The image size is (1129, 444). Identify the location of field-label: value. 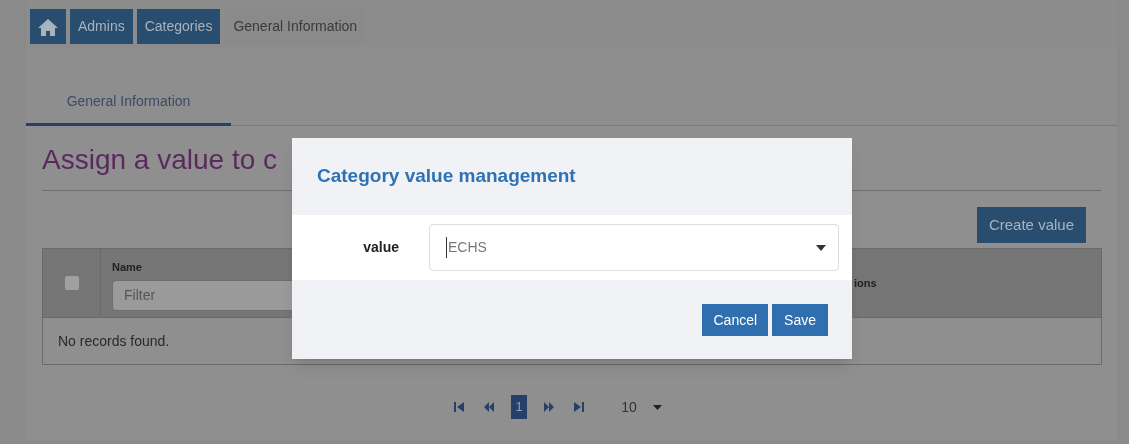
(380, 247).